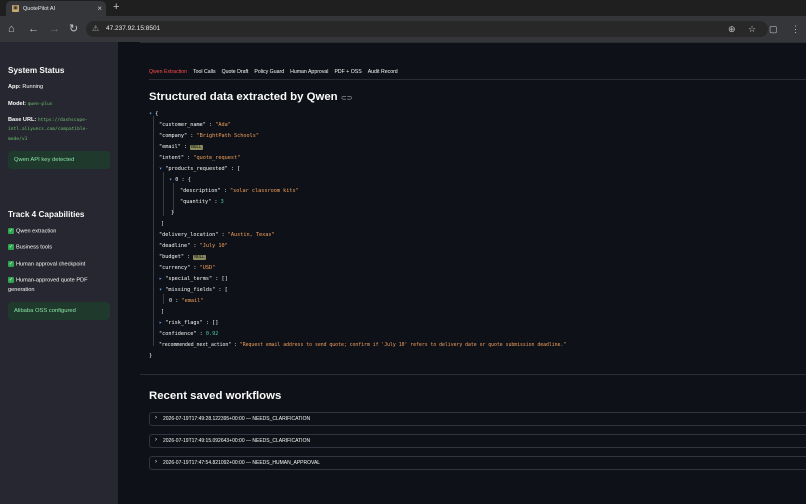  Describe the element at coordinates (17, 104) in the screenshot. I see `model-label: Model:` at that location.